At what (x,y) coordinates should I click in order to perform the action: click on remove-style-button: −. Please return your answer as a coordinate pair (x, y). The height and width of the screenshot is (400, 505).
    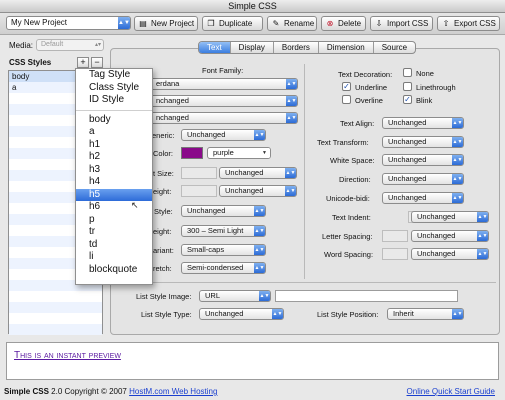
    Looking at the image, I should click on (97, 62).